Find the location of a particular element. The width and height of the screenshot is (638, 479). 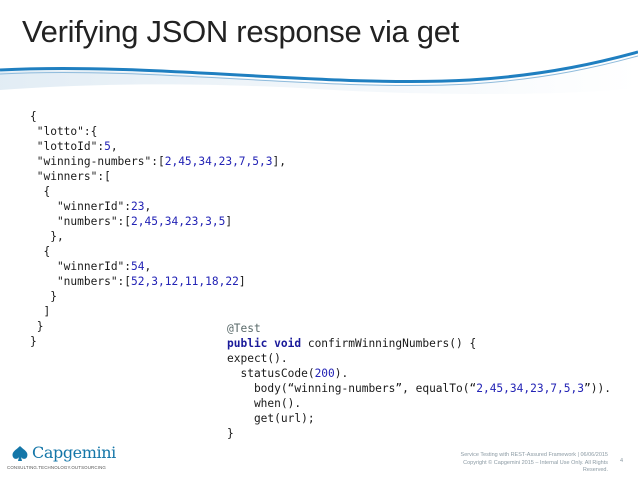

code-token: @Test is located at coordinates (244, 328).